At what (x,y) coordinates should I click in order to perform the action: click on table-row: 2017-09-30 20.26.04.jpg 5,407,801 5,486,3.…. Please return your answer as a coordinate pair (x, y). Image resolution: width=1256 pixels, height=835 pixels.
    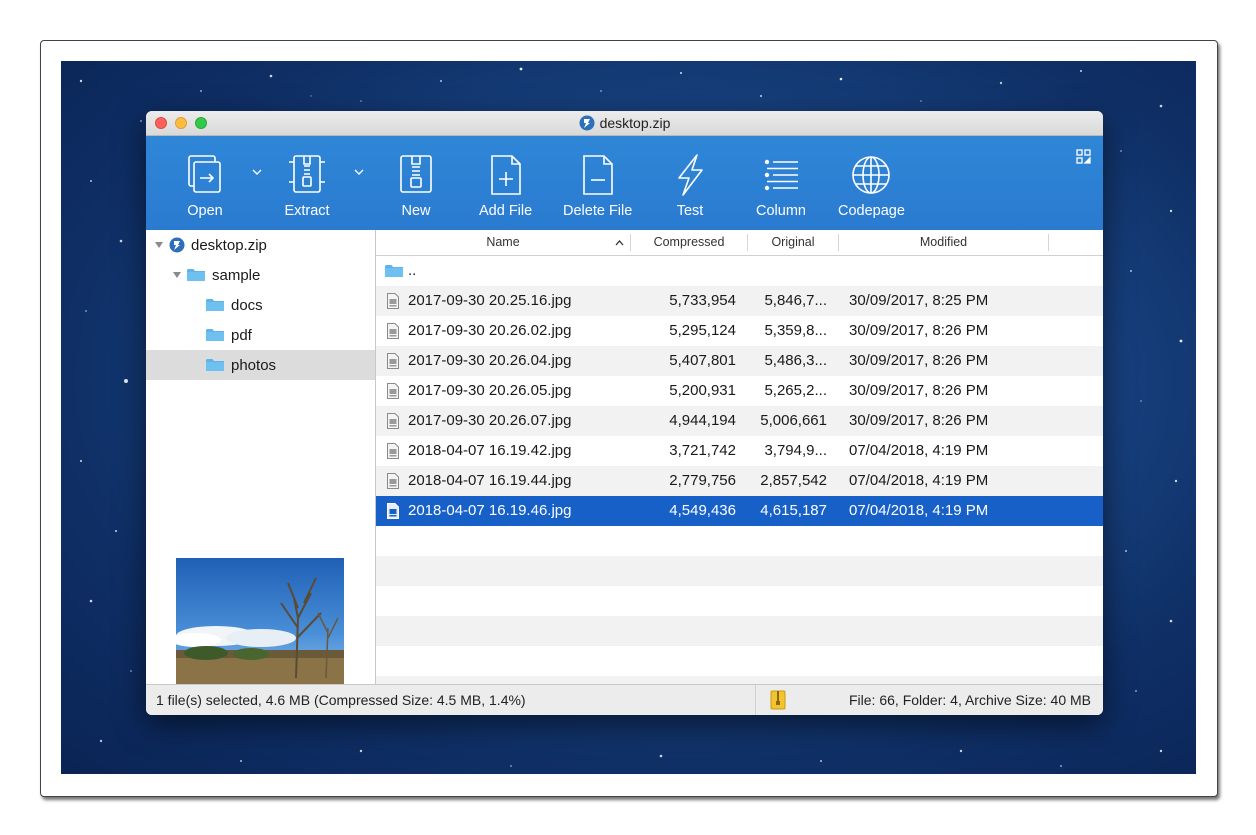
    Looking at the image, I should click on (739, 361).